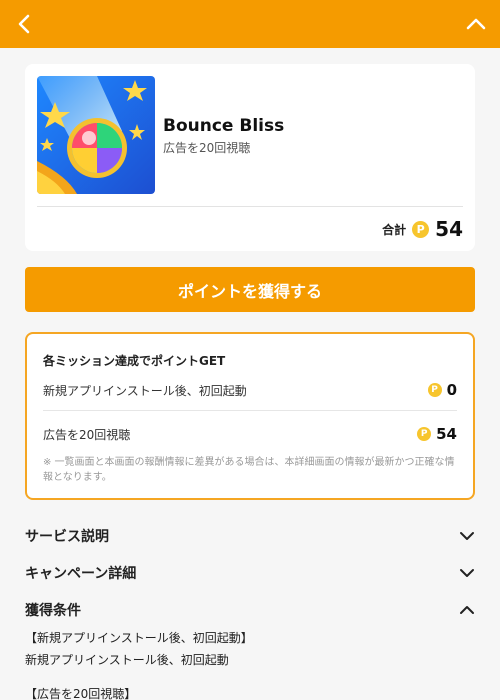  Describe the element at coordinates (207, 148) in the screenshot. I see `app-subtitle: 広告を20回視聴` at that location.